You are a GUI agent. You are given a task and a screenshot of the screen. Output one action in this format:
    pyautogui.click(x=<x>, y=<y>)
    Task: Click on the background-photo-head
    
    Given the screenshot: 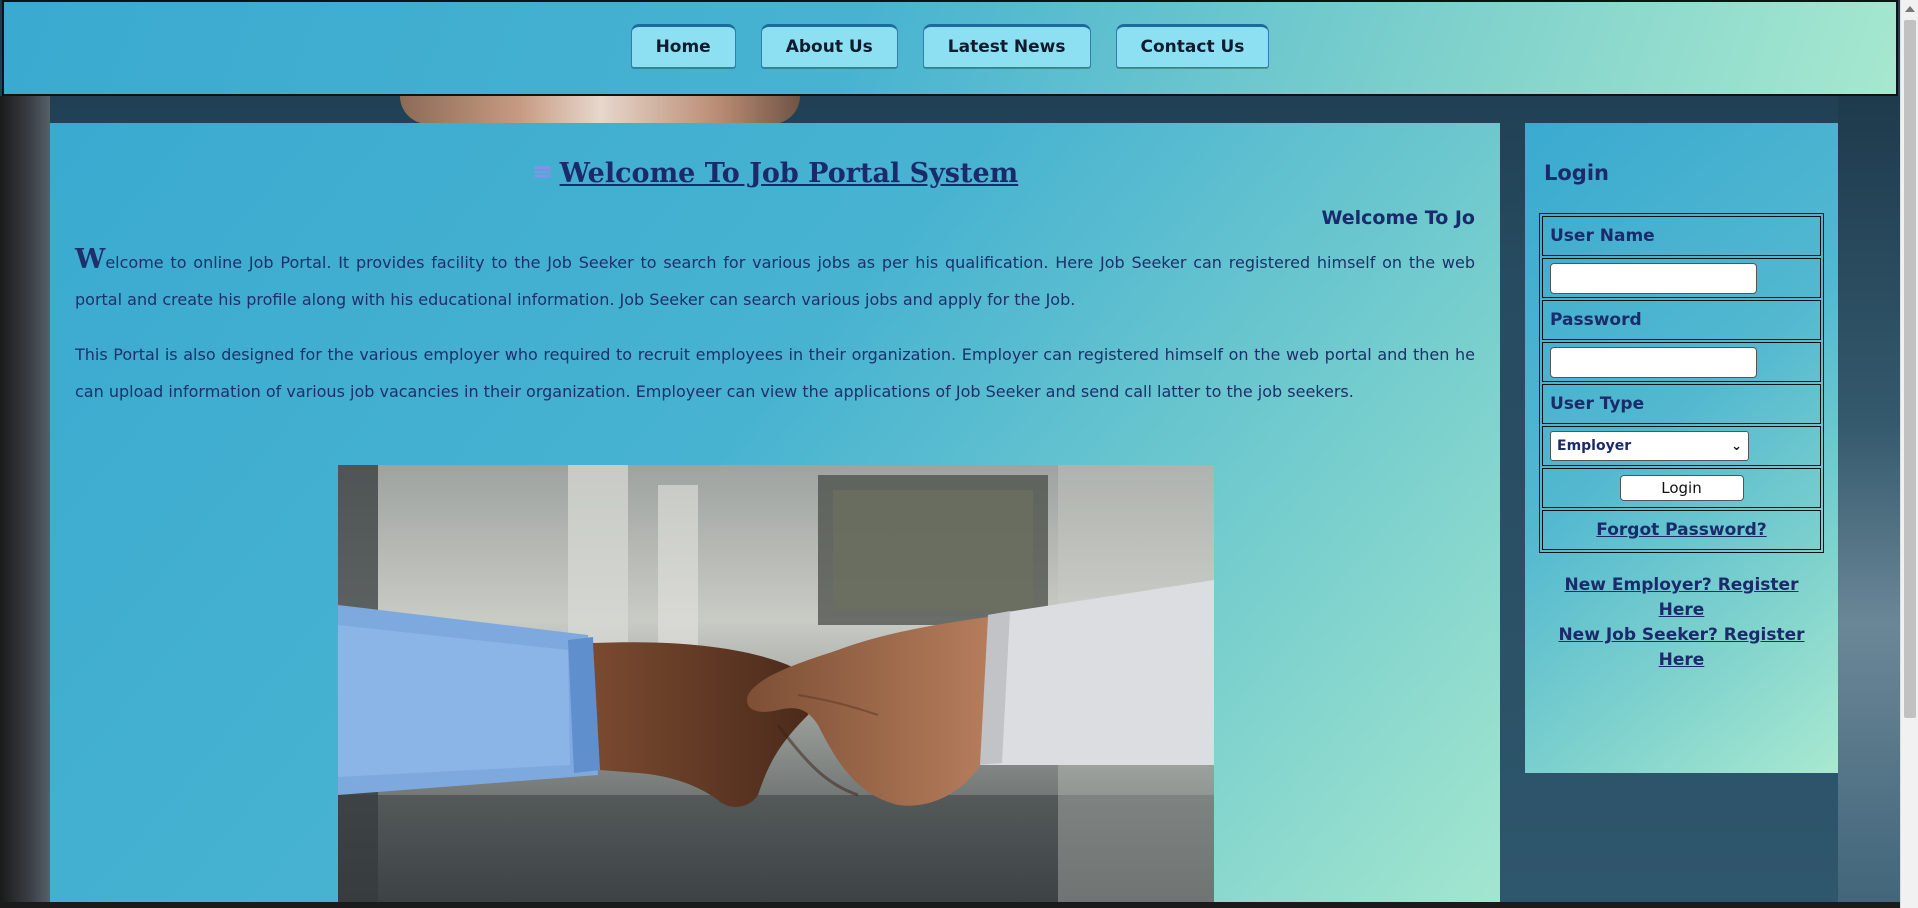 What is the action you would take?
    pyautogui.click(x=600, y=110)
    